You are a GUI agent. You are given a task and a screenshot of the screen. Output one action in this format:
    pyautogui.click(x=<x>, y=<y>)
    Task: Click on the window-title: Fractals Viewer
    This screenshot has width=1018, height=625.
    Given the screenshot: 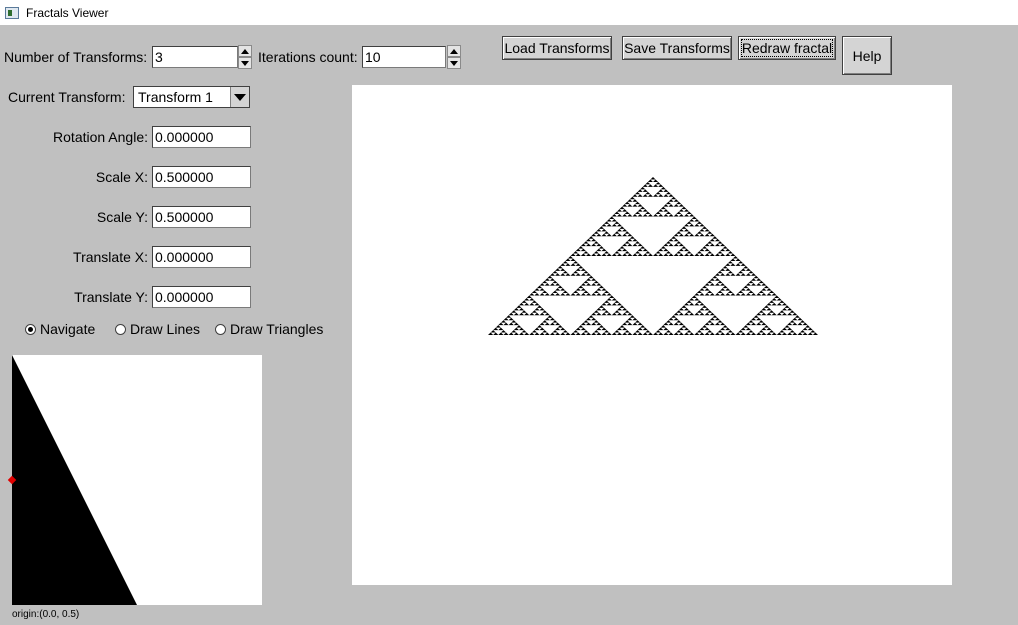 What is the action you would take?
    pyautogui.click(x=67, y=12)
    